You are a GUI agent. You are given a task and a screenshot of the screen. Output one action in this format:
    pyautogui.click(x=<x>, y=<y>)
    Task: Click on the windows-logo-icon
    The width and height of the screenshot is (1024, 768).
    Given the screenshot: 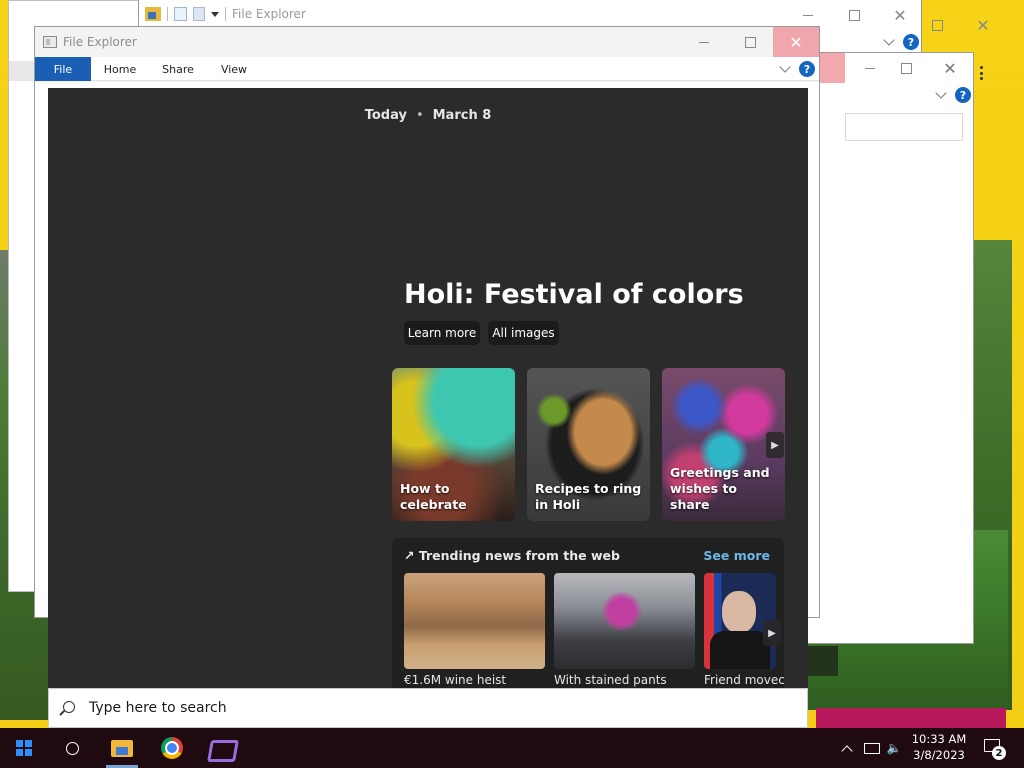 What is the action you would take?
    pyautogui.click(x=24, y=748)
    